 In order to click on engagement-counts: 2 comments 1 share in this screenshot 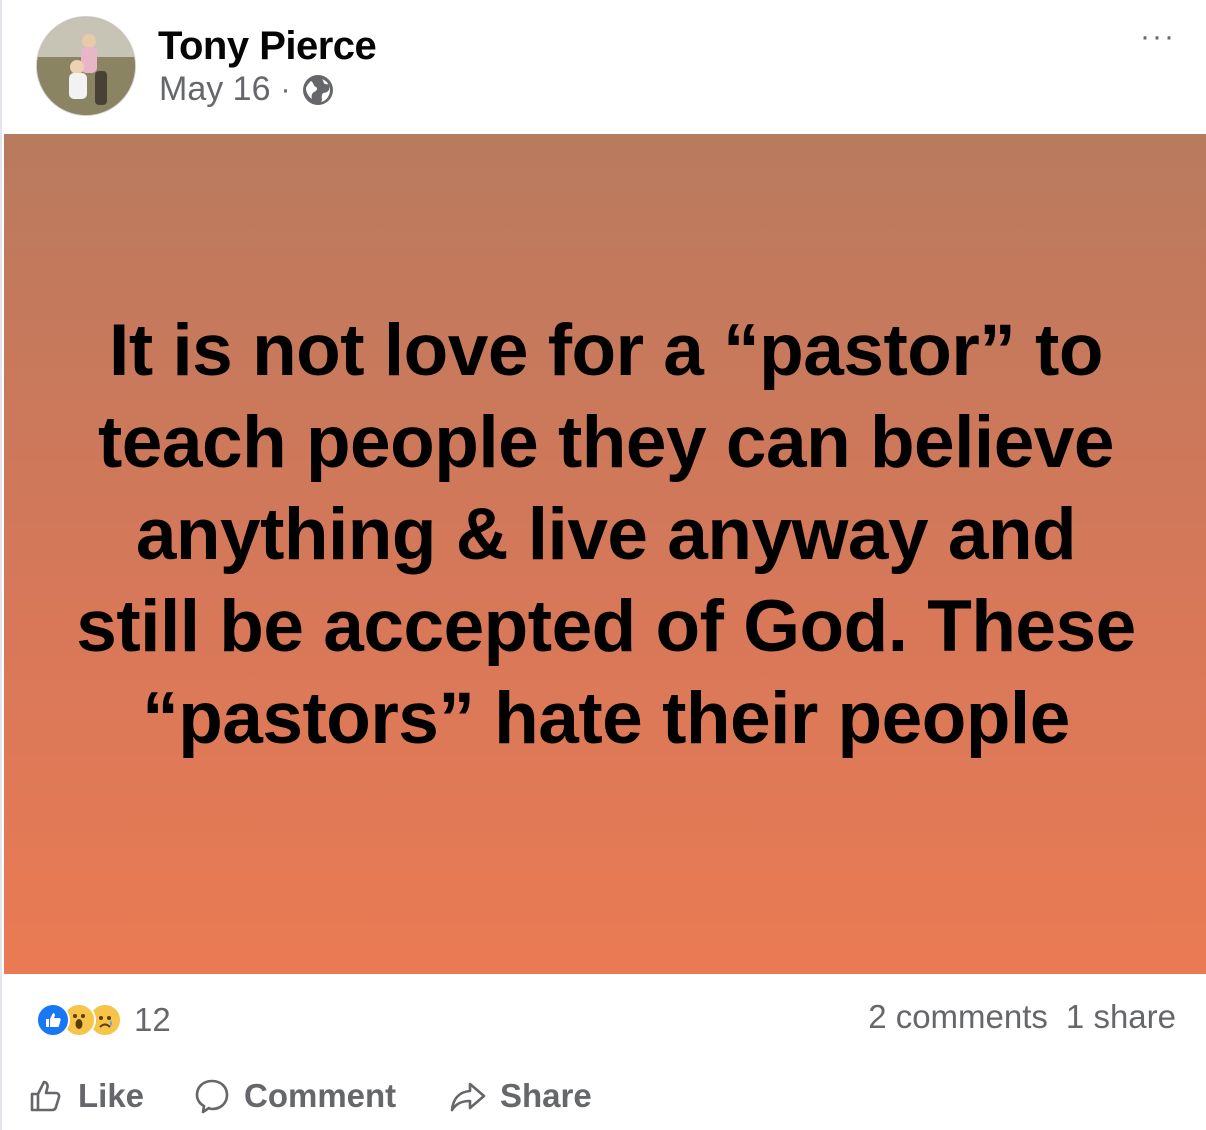, I will do `click(1022, 1017)`.